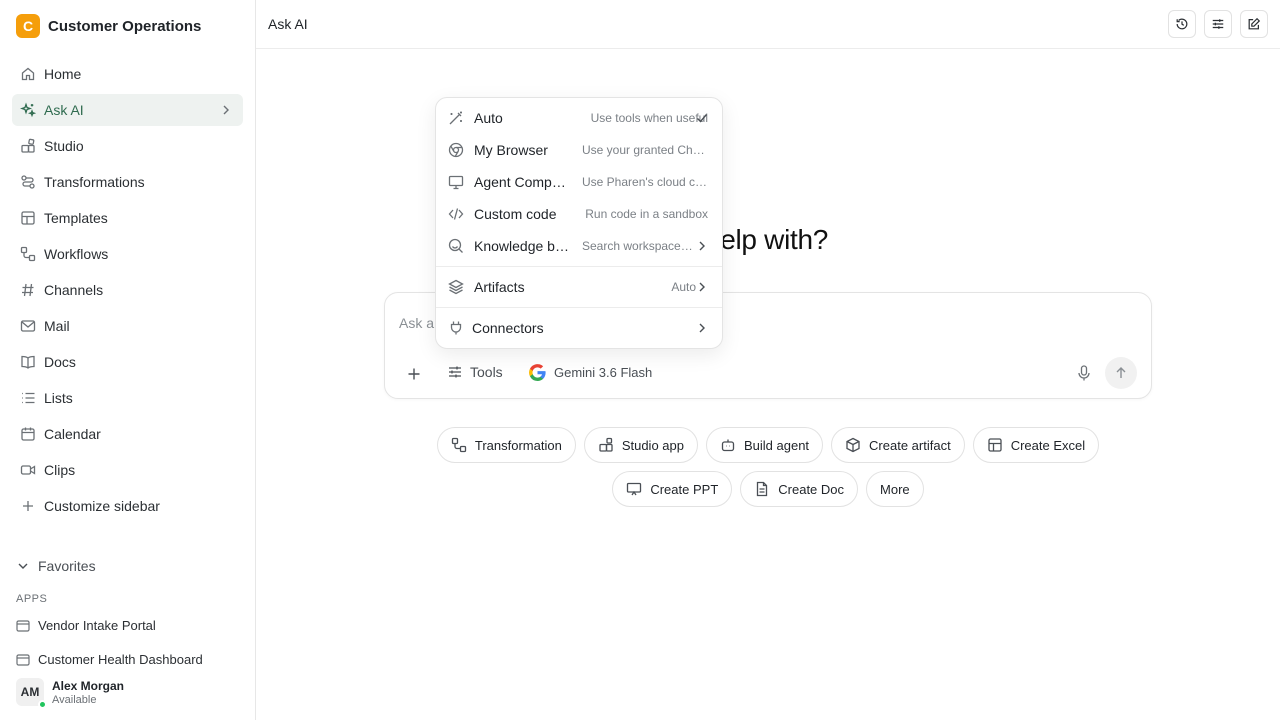 This screenshot has width=1280, height=720. What do you see at coordinates (76, 254) in the screenshot?
I see `sidebar-item-label: Workflows` at bounding box center [76, 254].